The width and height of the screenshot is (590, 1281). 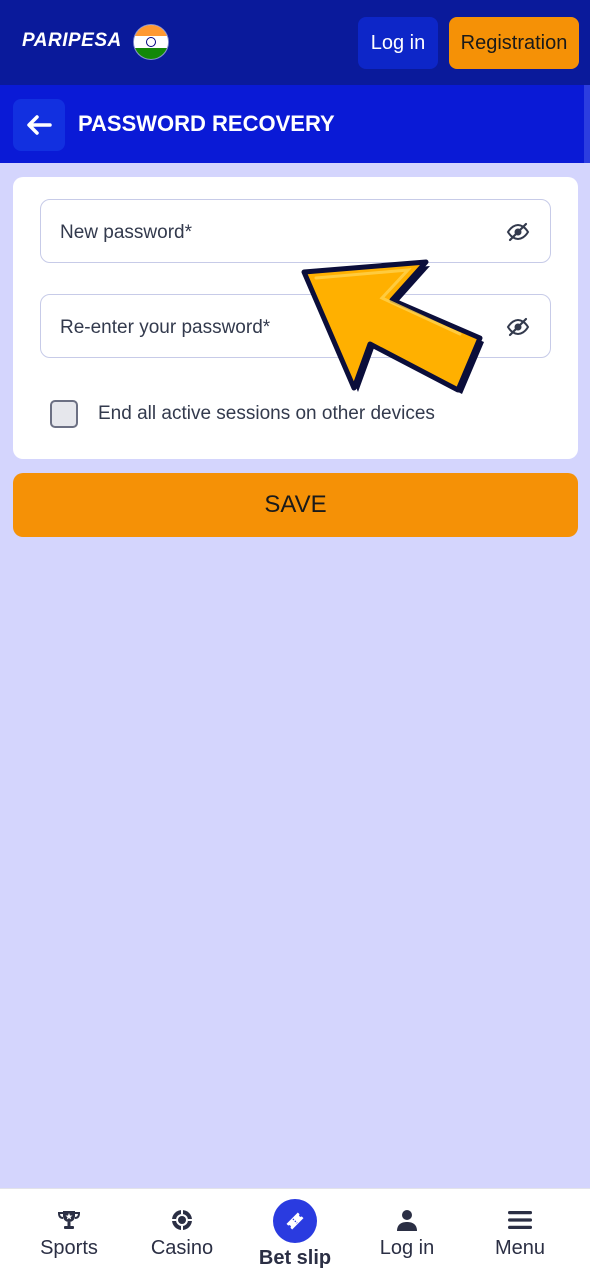 What do you see at coordinates (69, 1248) in the screenshot?
I see `nav-label-sports: Sports` at bounding box center [69, 1248].